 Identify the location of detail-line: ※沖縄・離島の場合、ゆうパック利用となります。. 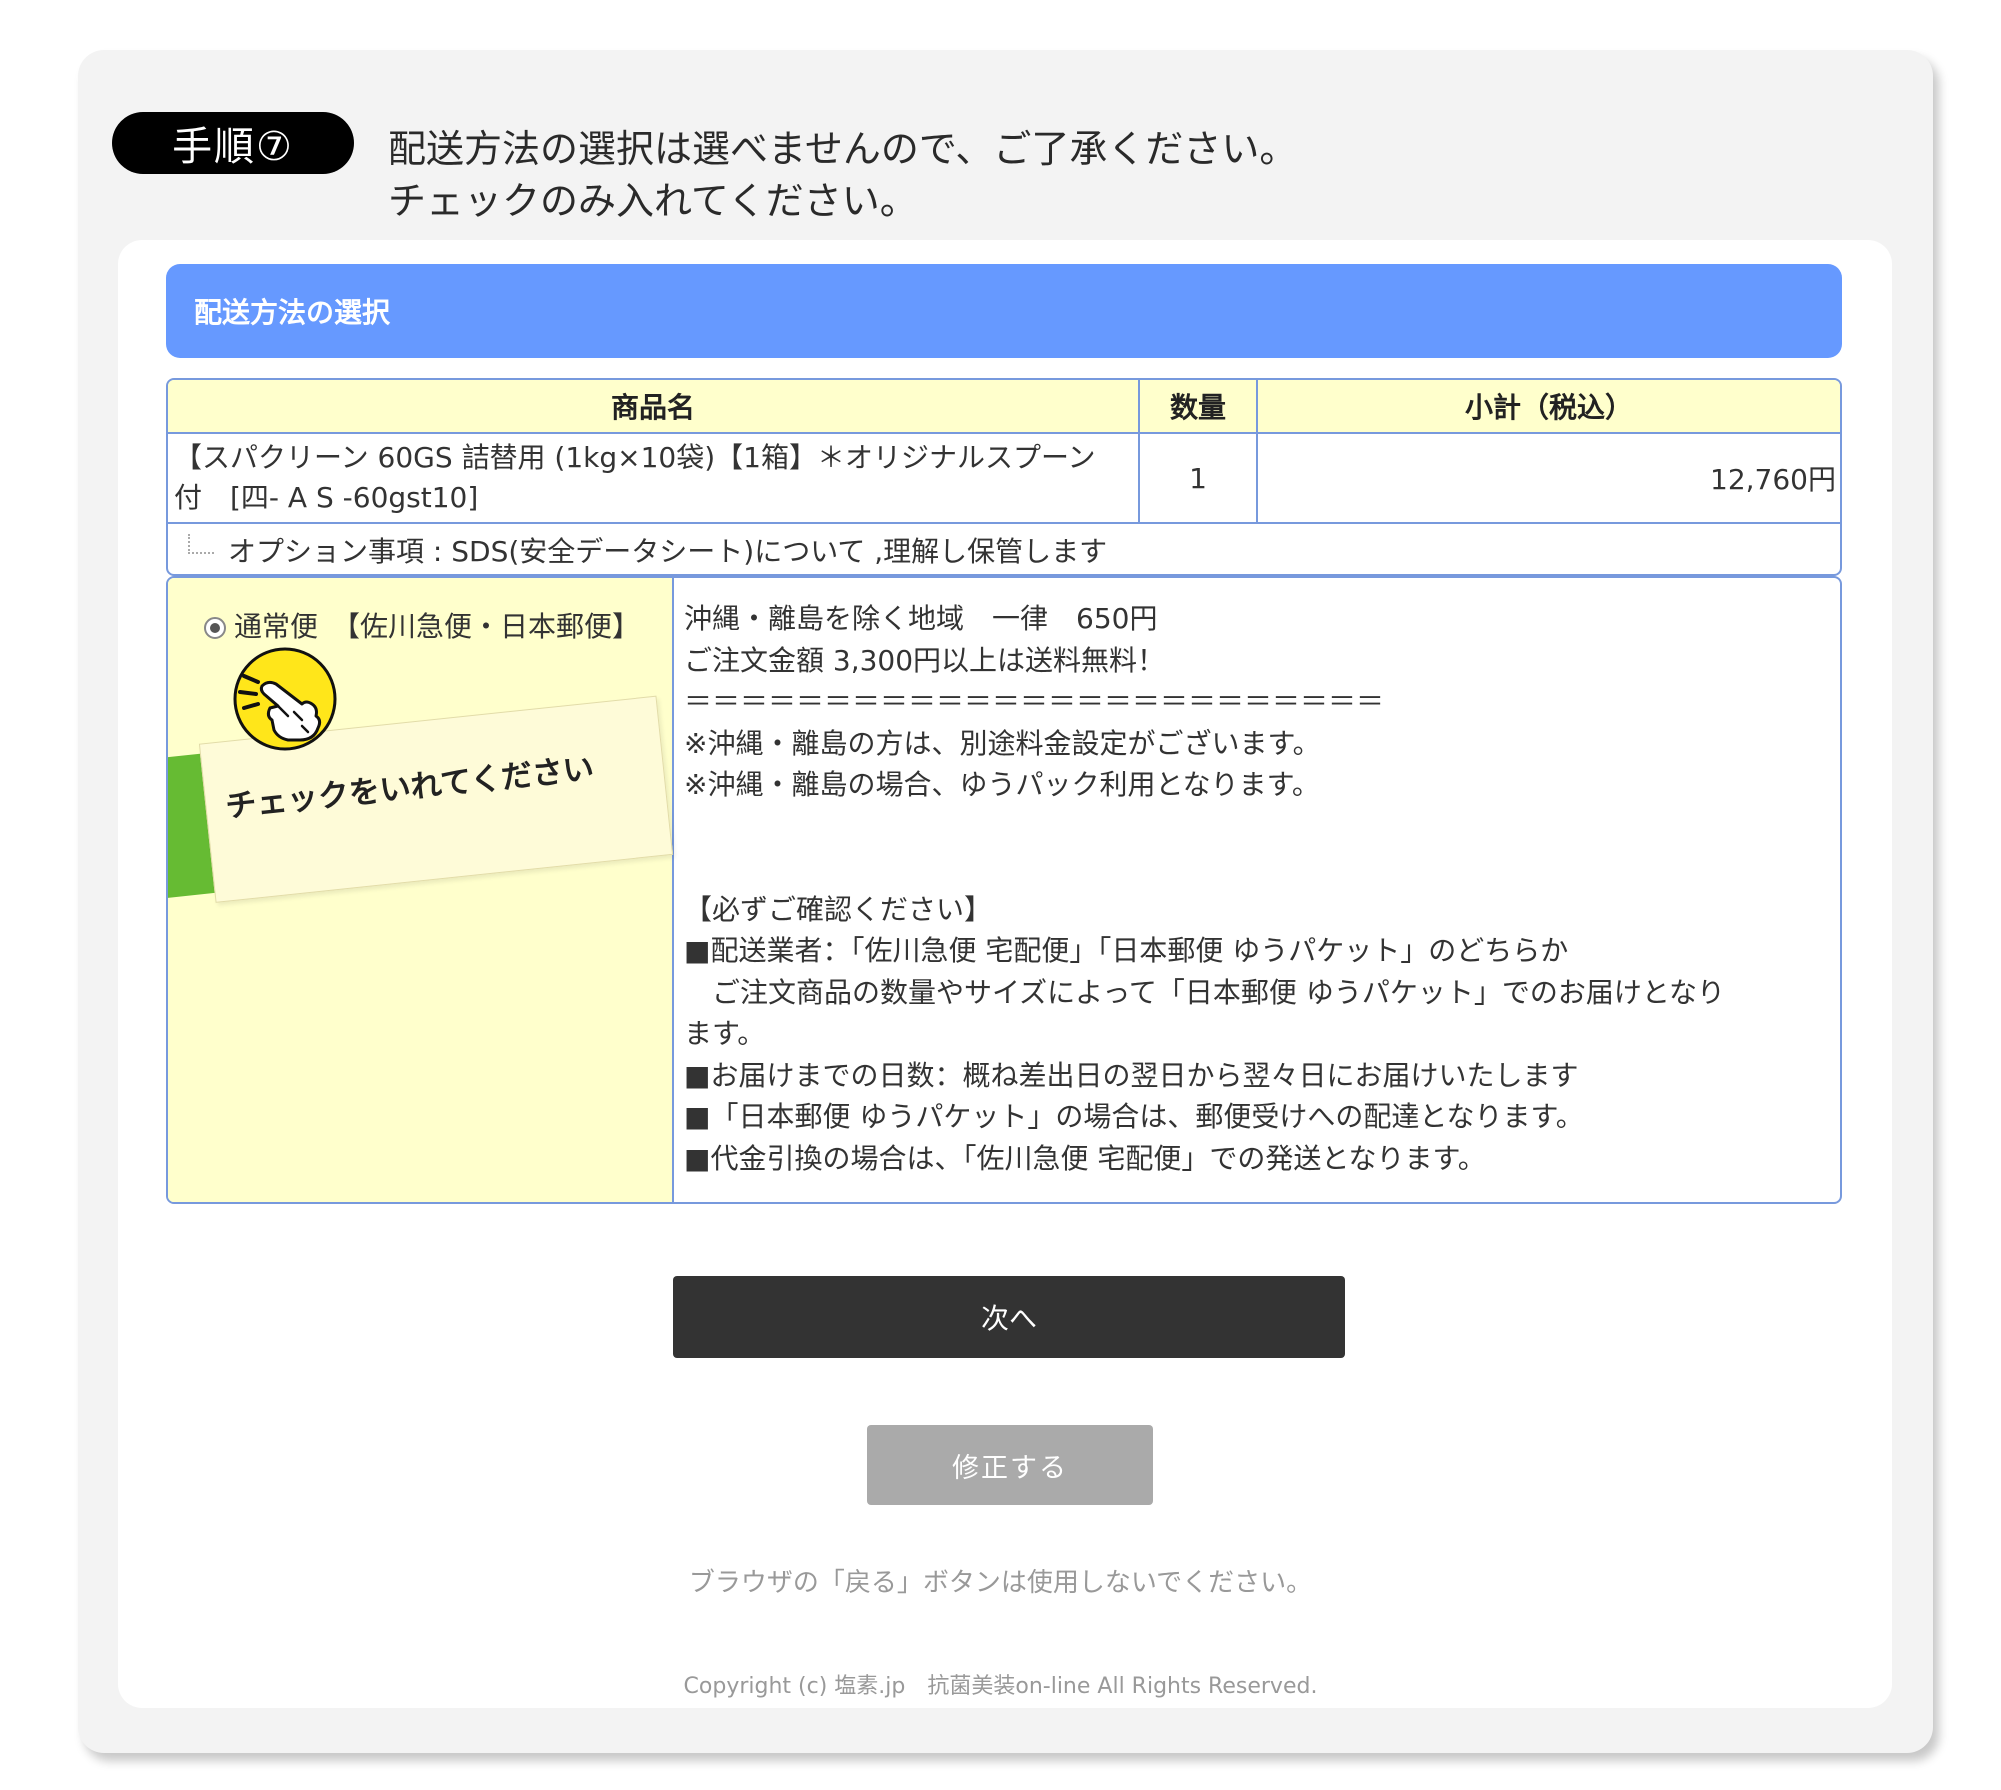
(1002, 784).